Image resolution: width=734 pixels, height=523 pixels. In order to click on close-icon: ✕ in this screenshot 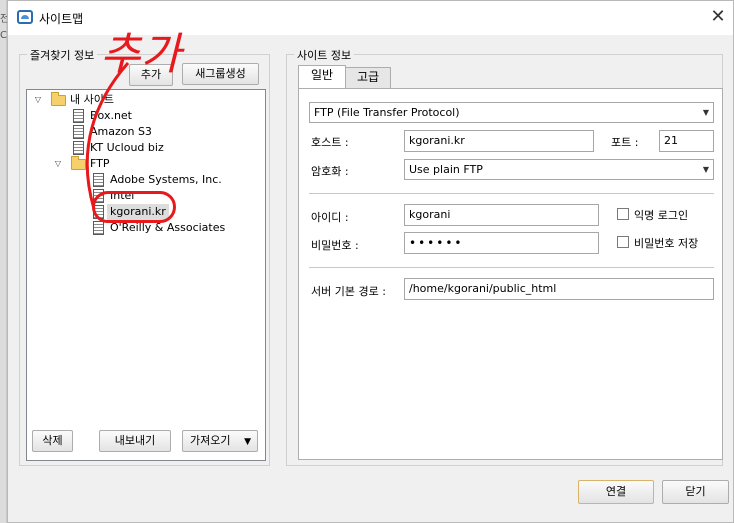, I will do `click(718, 18)`.